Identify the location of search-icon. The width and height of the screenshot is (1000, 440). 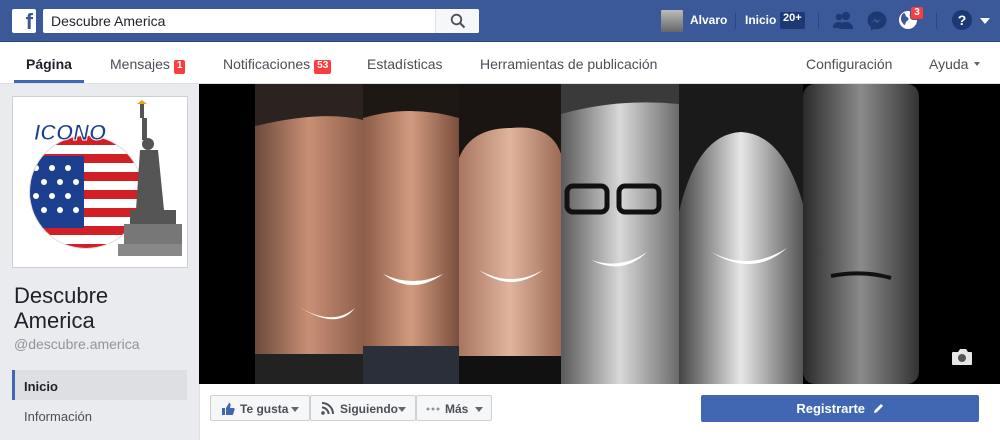
(458, 21).